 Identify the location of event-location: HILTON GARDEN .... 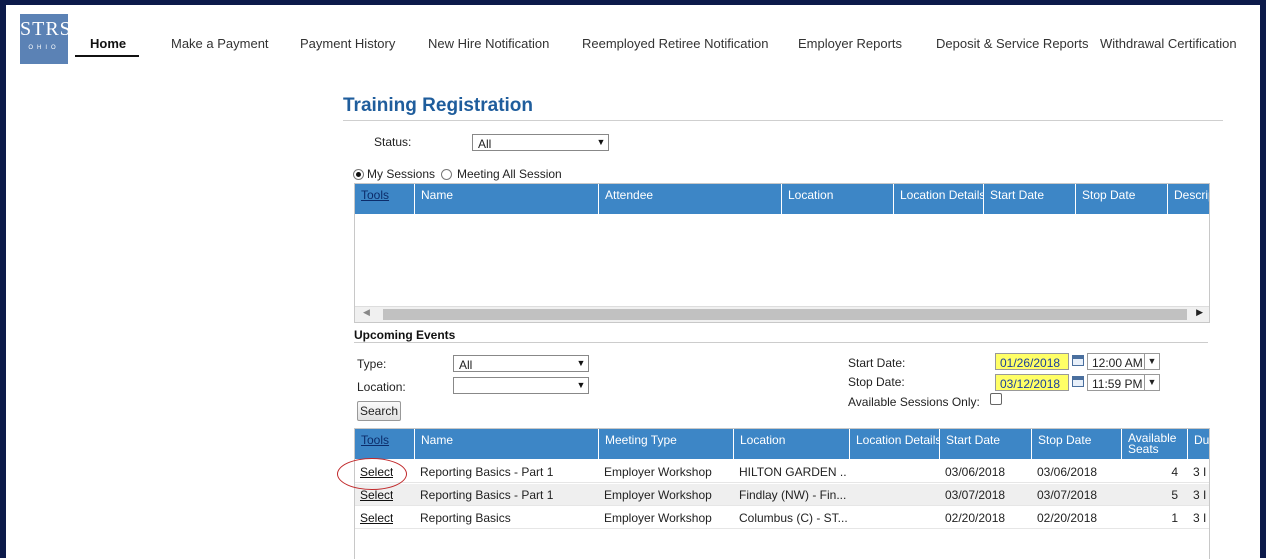
(793, 472).